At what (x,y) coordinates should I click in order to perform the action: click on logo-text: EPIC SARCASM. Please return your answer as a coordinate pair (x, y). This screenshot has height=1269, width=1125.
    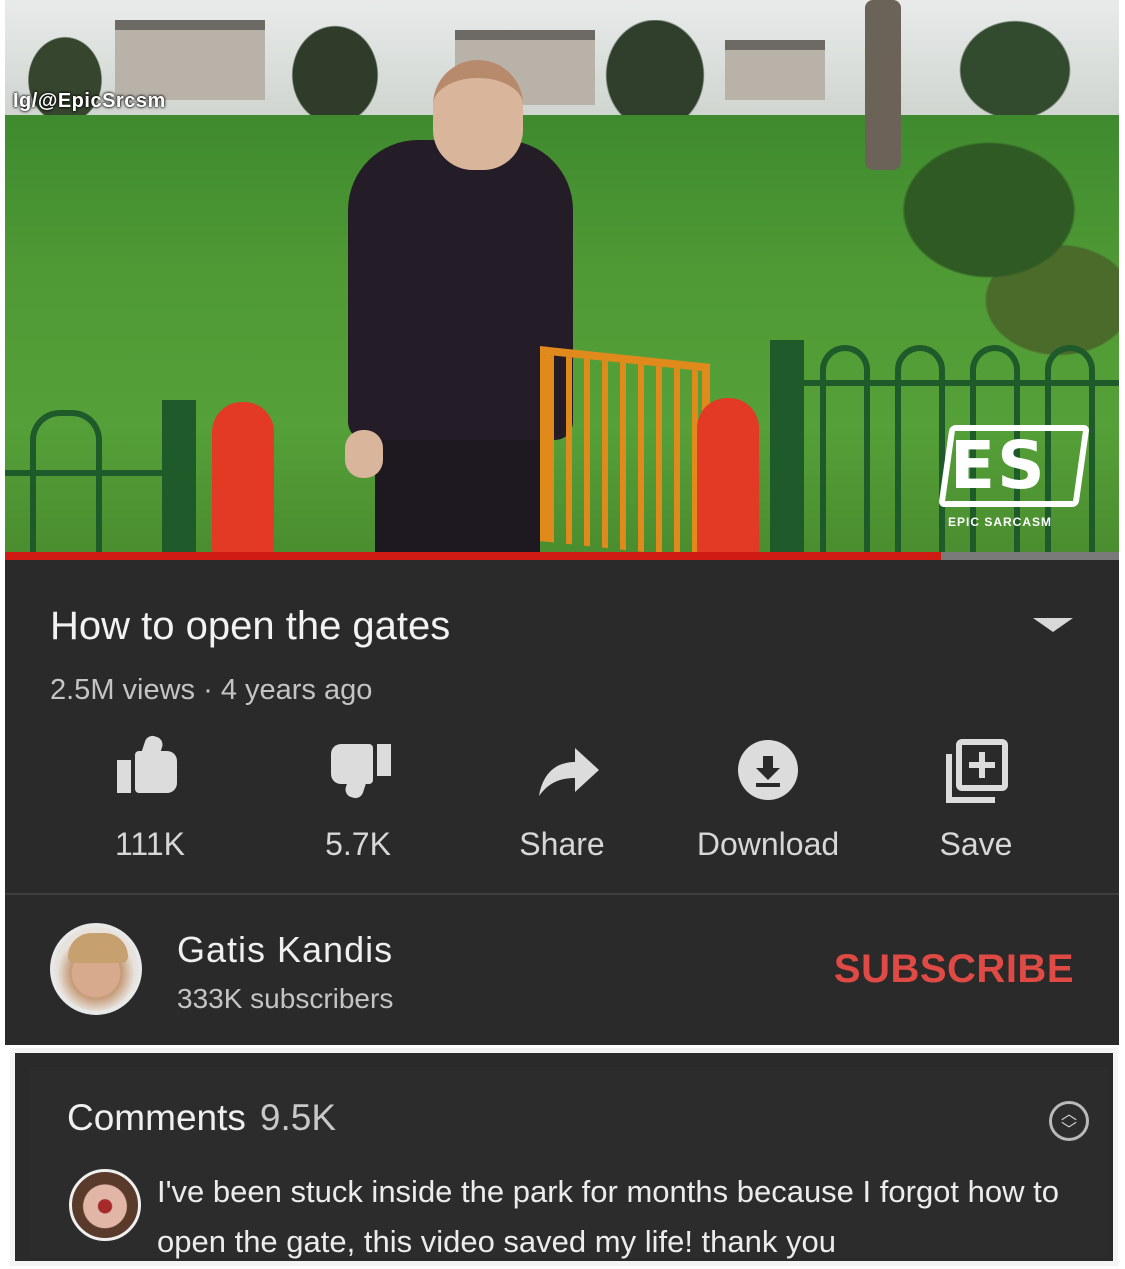
    Looking at the image, I should click on (1000, 522).